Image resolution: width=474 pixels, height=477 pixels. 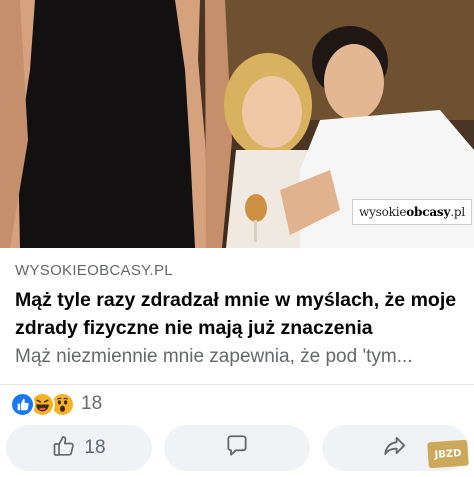 What do you see at coordinates (395, 448) in the screenshot?
I see `share-arrow-icon` at bounding box center [395, 448].